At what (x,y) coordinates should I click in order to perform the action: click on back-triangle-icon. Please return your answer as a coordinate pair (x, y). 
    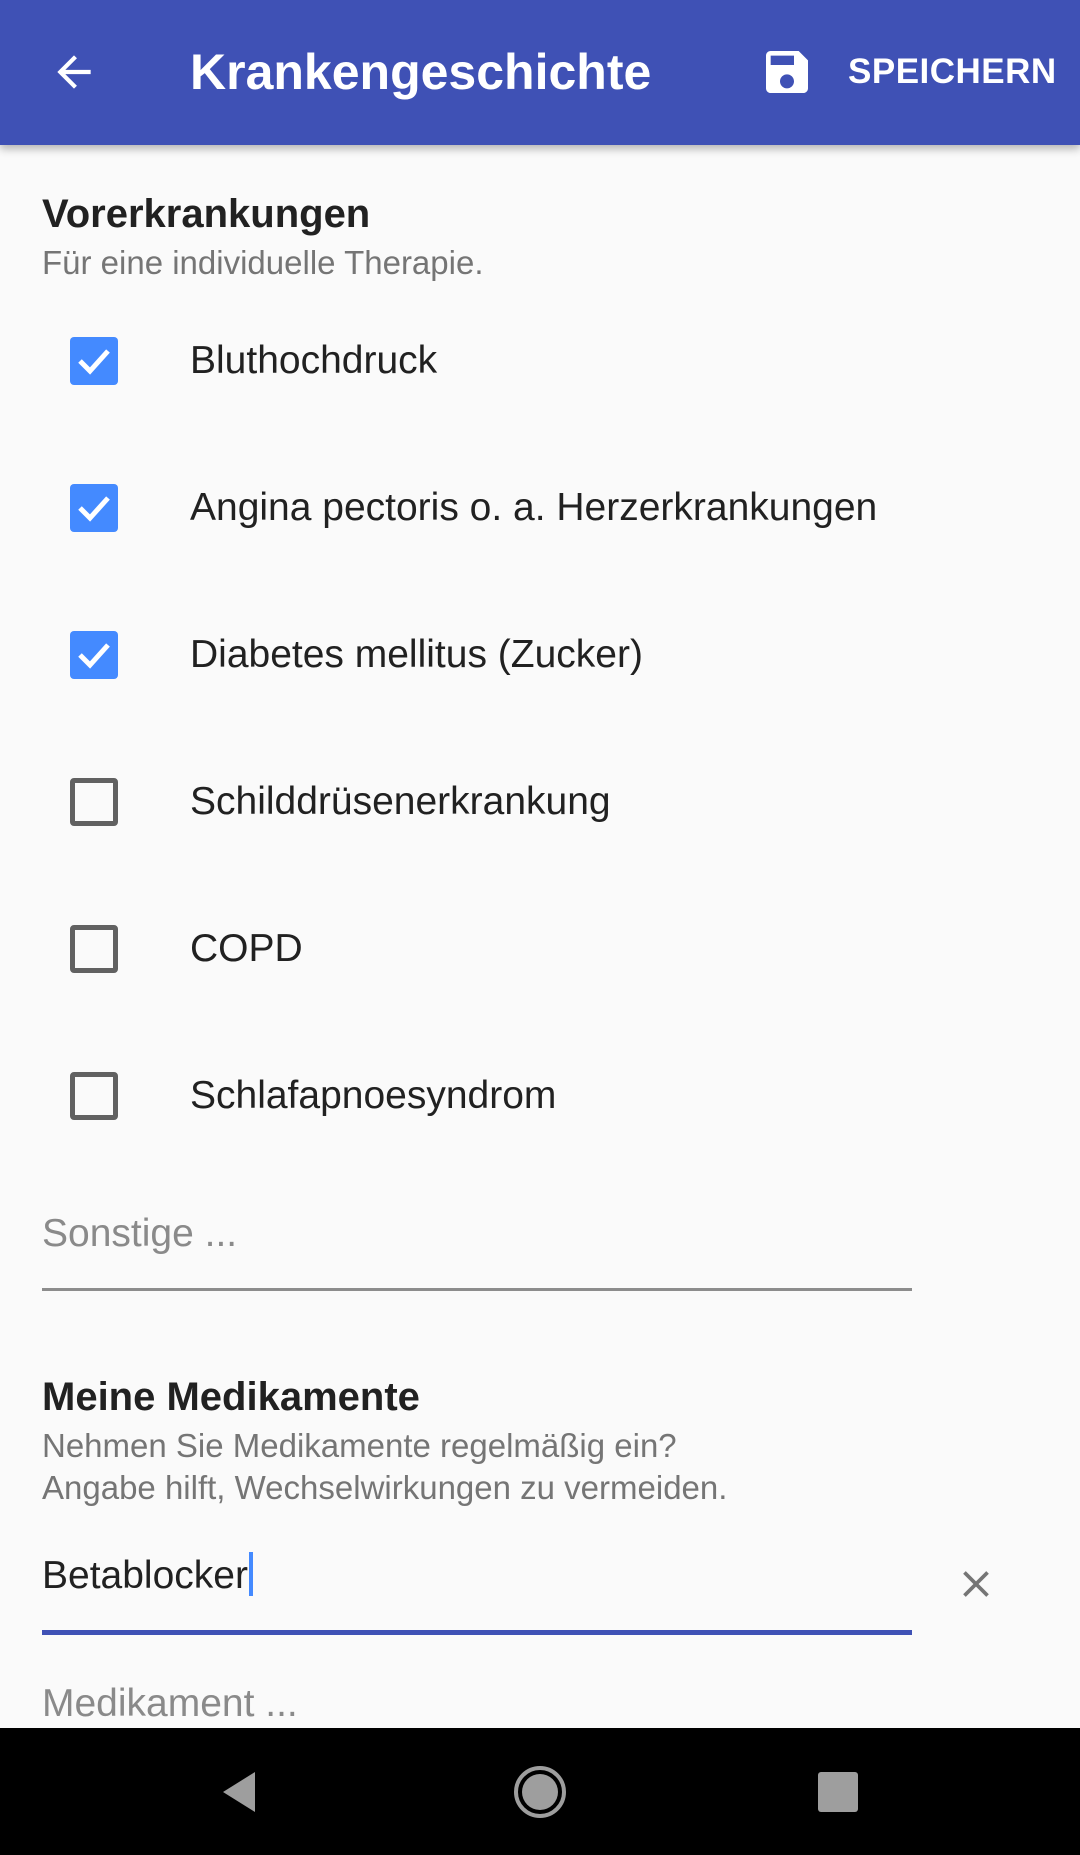
    Looking at the image, I should click on (239, 1792).